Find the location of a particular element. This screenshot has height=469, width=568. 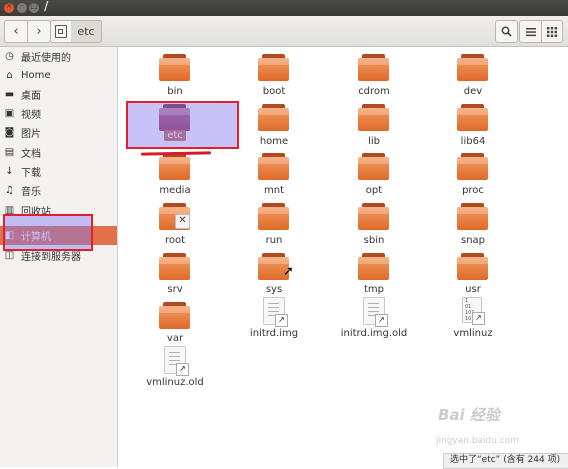

file-name: boot is located at coordinates (274, 91).